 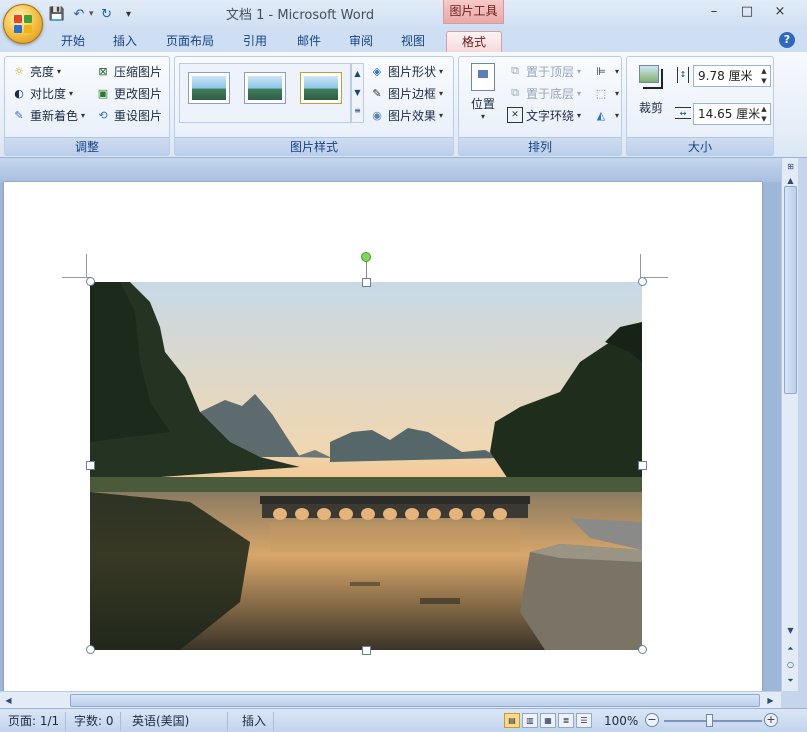 I want to click on group-picture-styles: ▲ ▼ ≡ ◈ 图片形状 ▾ ✎ 图片边框 ▾ ◉ 图片效果 ▾ 图片样式, so click(x=314, y=106).